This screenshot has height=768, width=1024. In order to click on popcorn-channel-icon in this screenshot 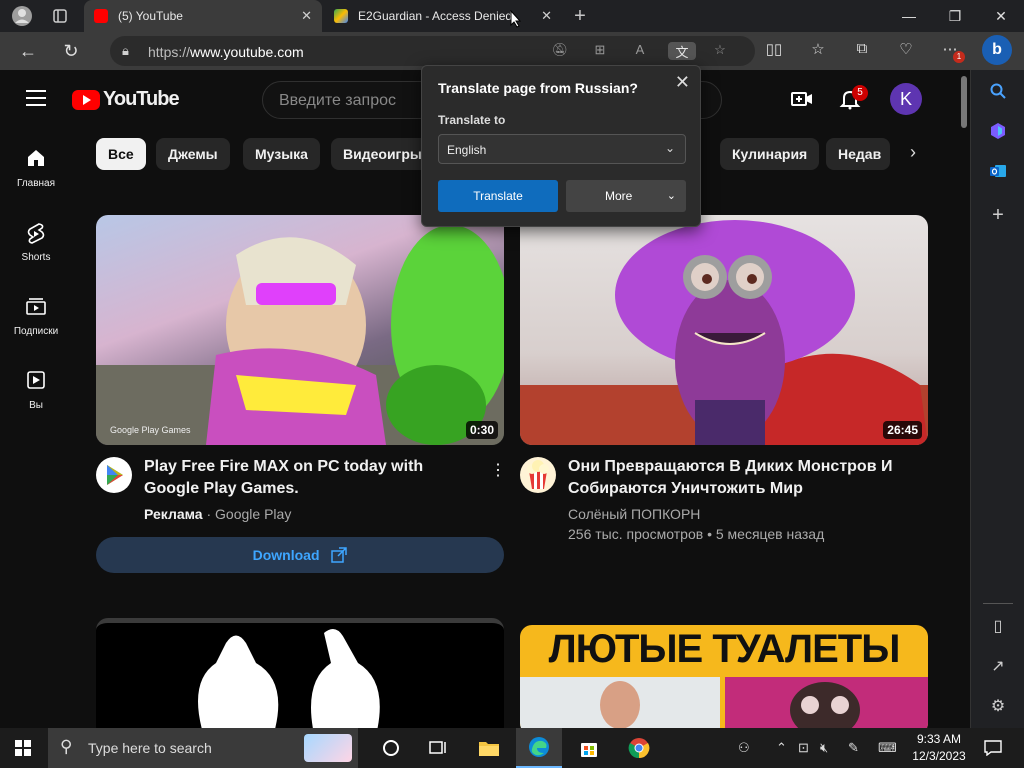, I will do `click(538, 475)`.